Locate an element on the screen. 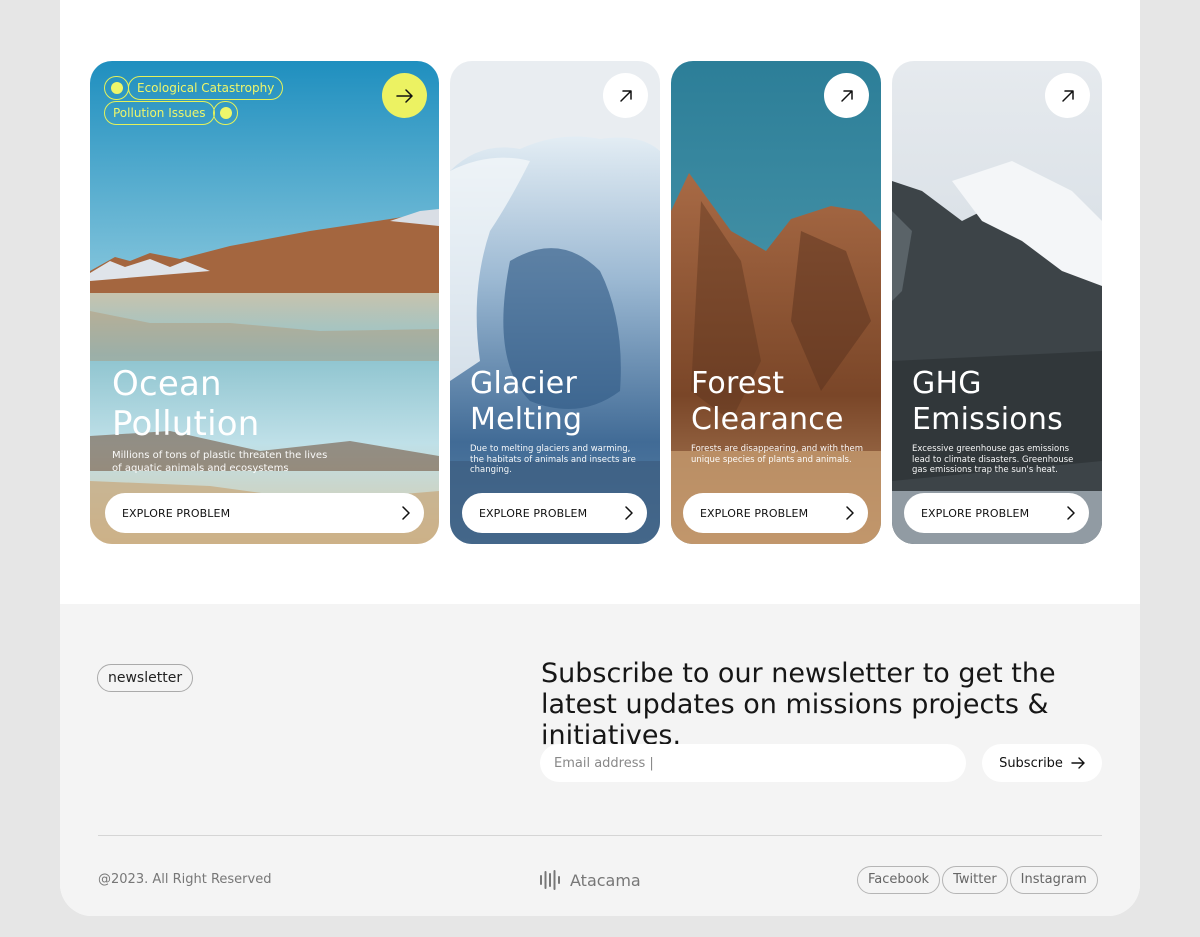 This screenshot has height=937, width=1200. card-title-line: Clearance is located at coordinates (767, 419).